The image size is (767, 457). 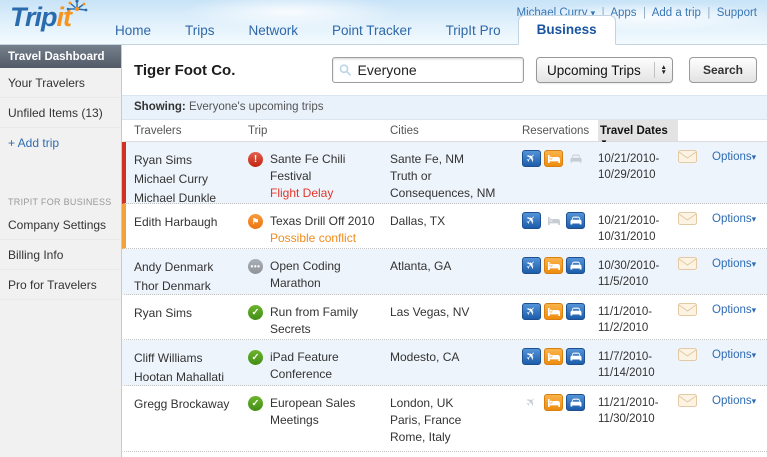 What do you see at coordinates (531, 402) in the screenshot?
I see `flight-icon-inactive: ✈` at bounding box center [531, 402].